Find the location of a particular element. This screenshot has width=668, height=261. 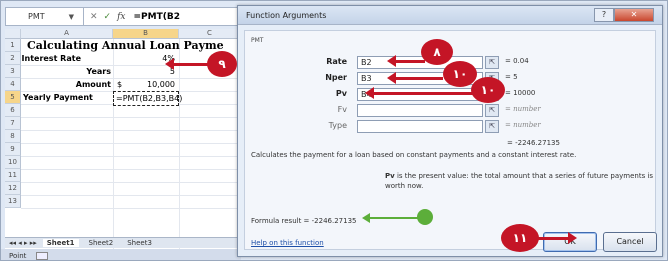

pointer-dot is located at coordinates (425, 217).